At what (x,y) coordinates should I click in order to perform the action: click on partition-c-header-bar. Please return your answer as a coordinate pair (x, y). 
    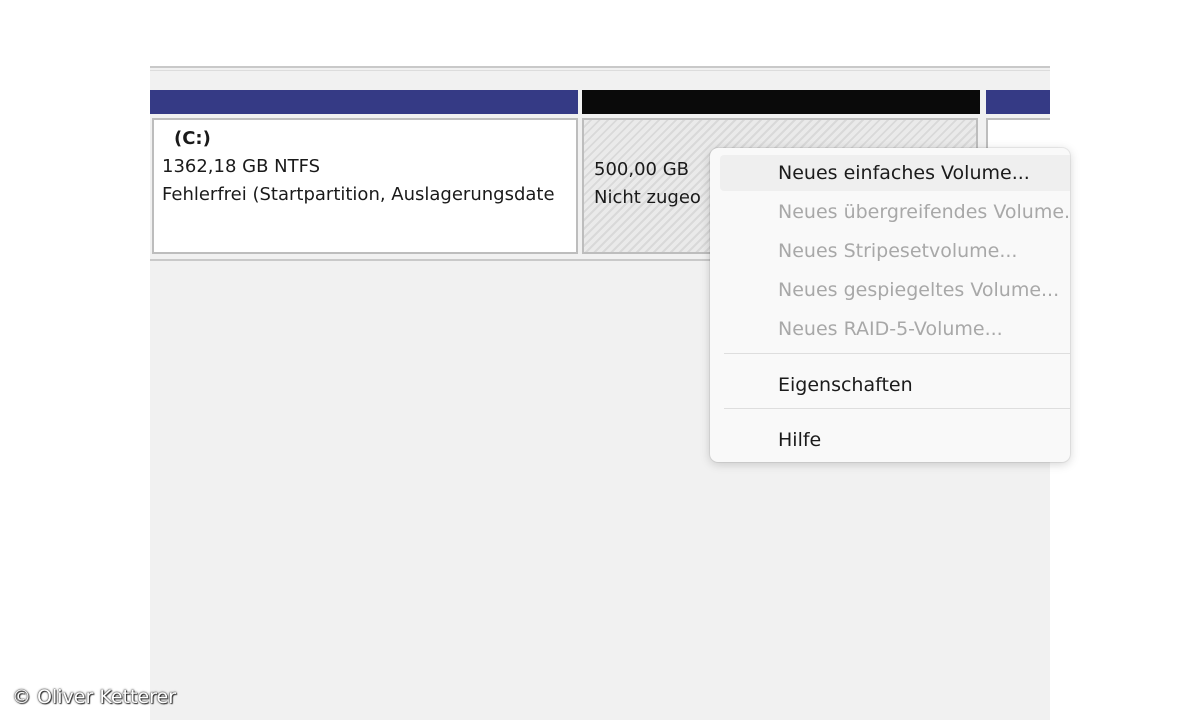
    Looking at the image, I should click on (364, 102).